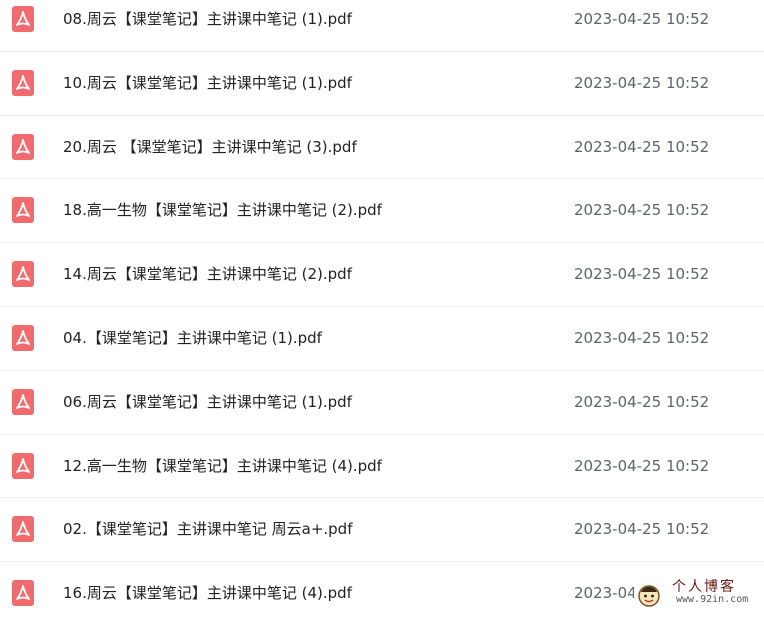  What do you see at coordinates (207, 275) in the screenshot?
I see `file-name: 14.周云【课堂笔记】主讲课中笔记 (2).pdf` at bounding box center [207, 275].